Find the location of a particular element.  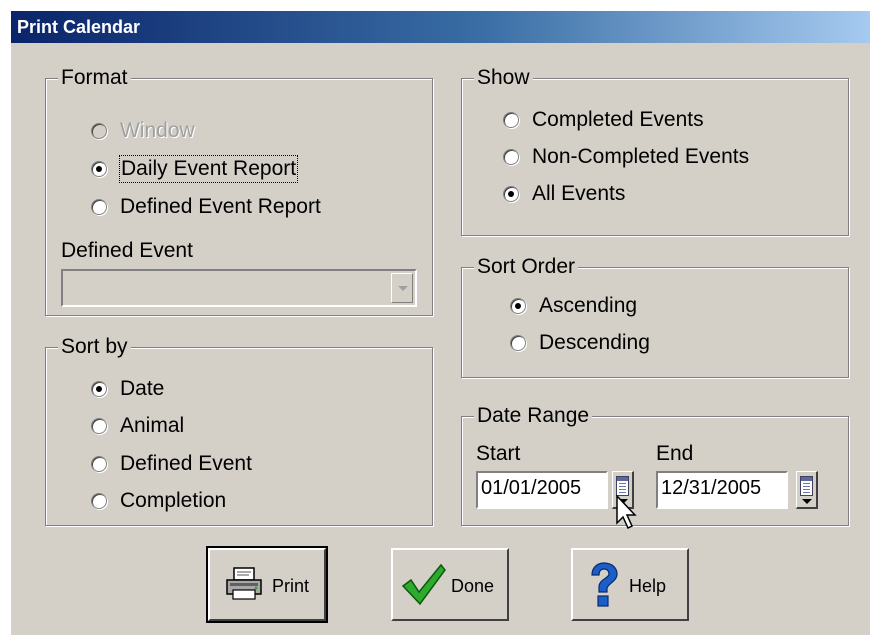

radio-label: Completion is located at coordinates (173, 500).